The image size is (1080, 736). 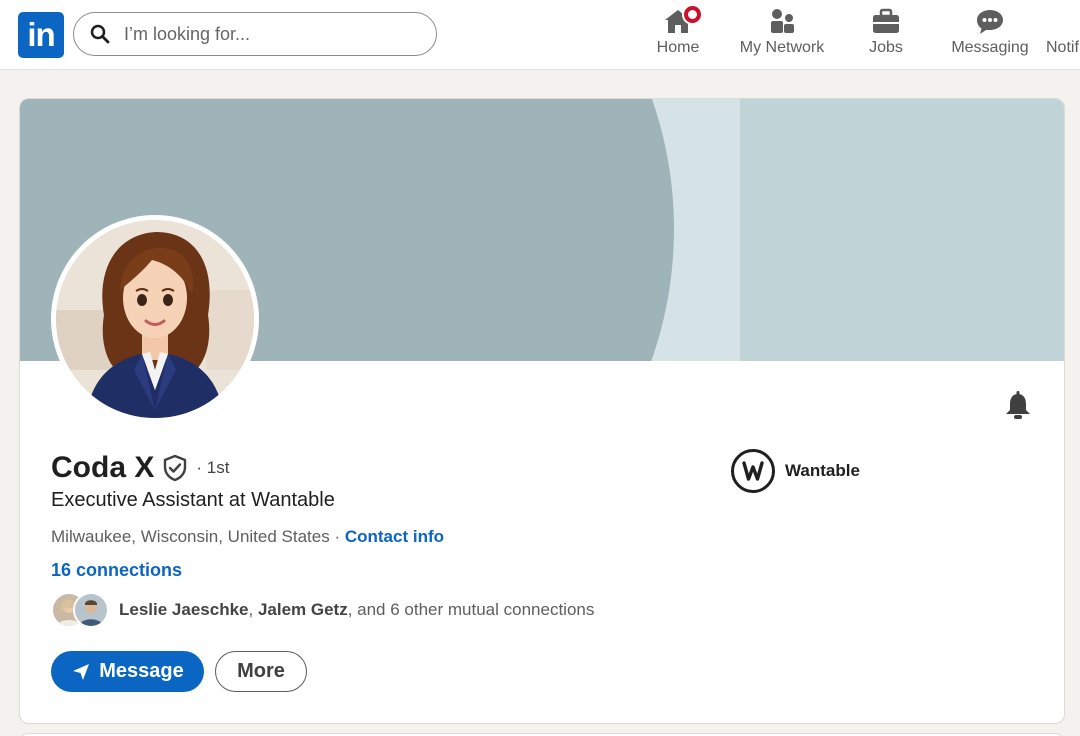 What do you see at coordinates (886, 47) in the screenshot?
I see `nav-jobs-label: Jobs` at bounding box center [886, 47].